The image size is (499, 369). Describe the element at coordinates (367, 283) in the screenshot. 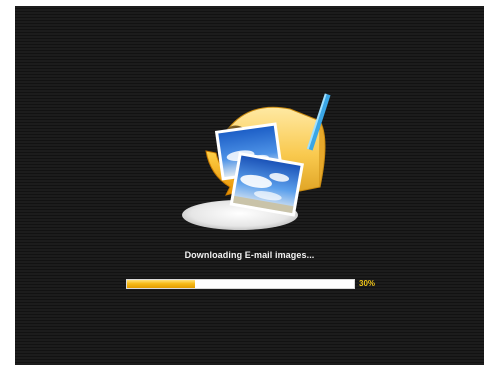

I see `download-progress-percent: 30%` at that location.